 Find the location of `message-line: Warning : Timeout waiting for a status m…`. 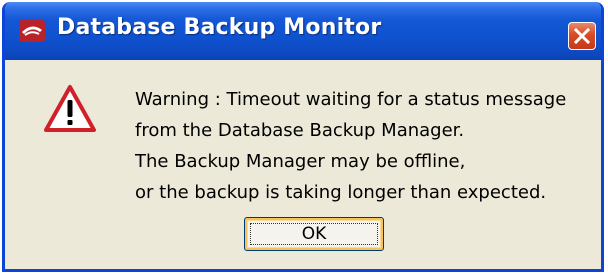

message-line: Warning : Timeout waiting for a status m… is located at coordinates (351, 99).